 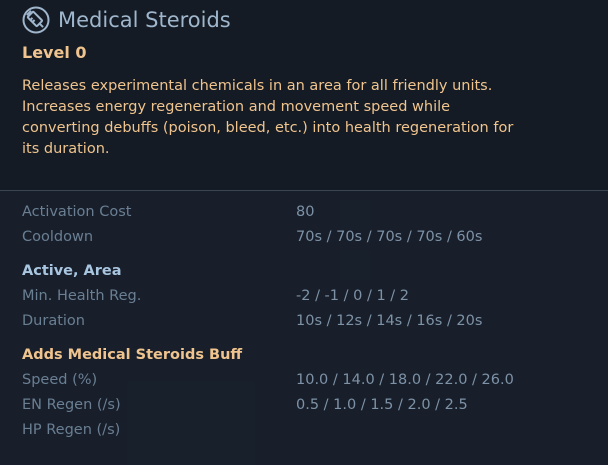 I want to click on stat-row-min-health-reg: Min. Health Reg. -2 / -1 / 0 / 1 / 2, so click(x=307, y=296).